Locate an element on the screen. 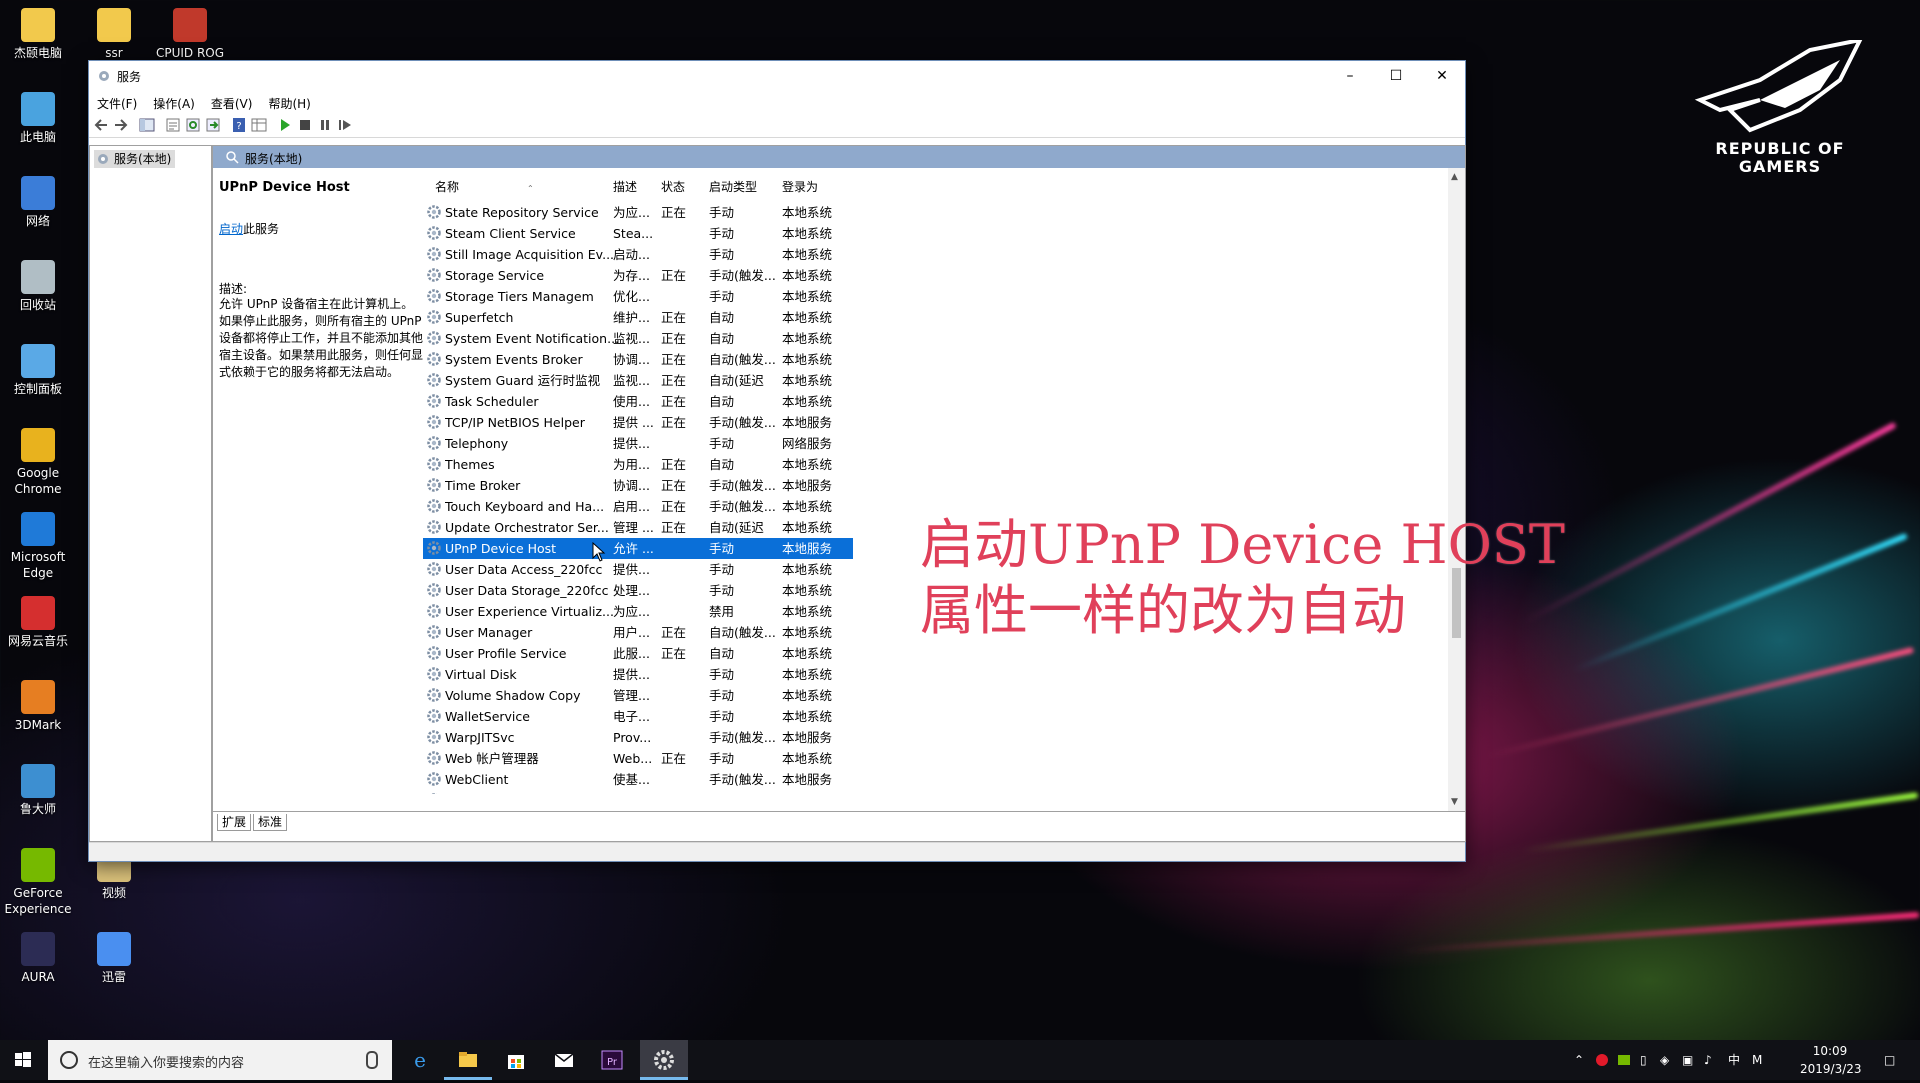  taskbar-store is located at coordinates (516, 1060).